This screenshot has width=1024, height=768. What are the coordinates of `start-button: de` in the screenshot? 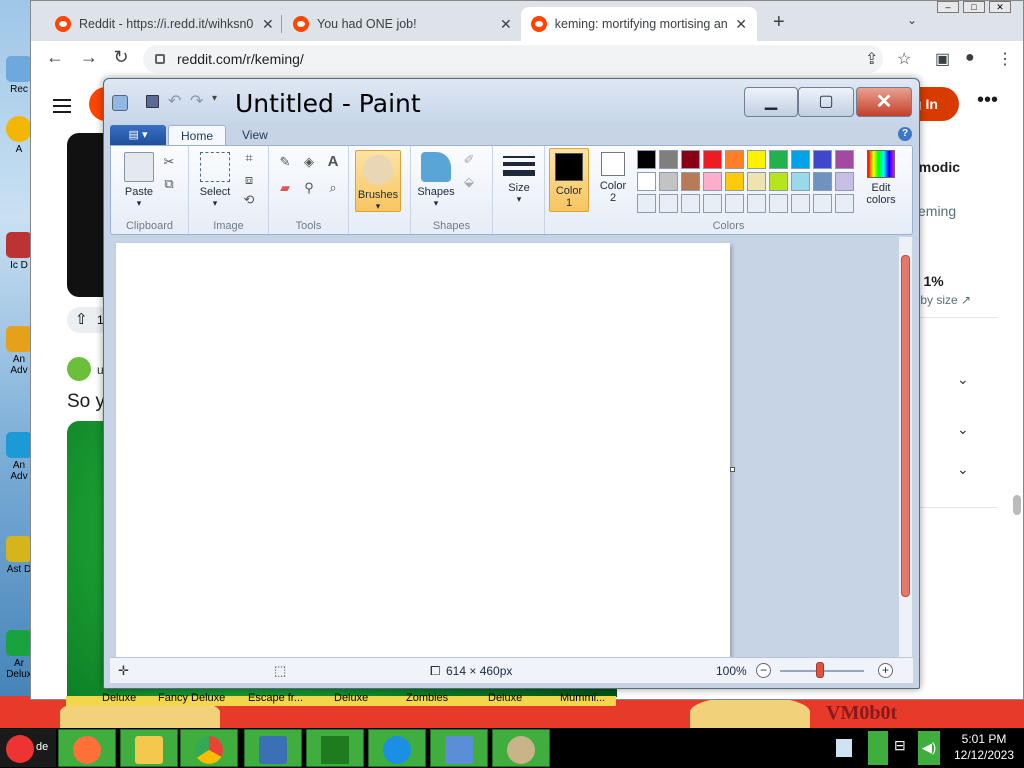 It's located at (28, 748).